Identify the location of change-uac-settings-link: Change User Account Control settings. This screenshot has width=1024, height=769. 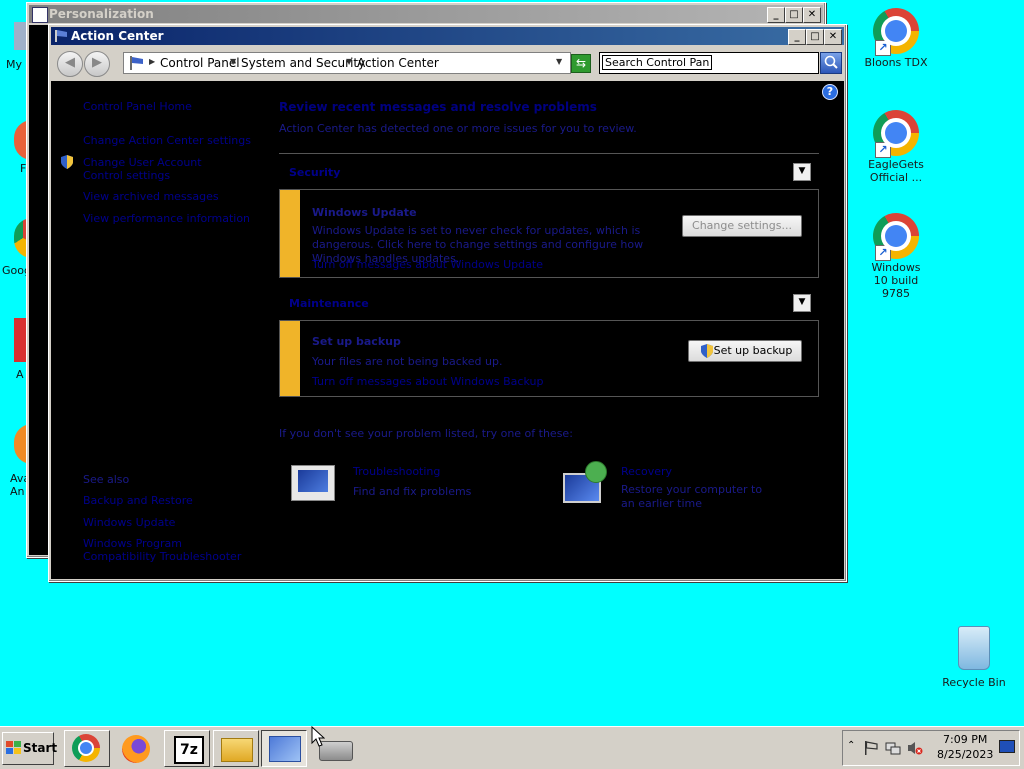
(158, 169).